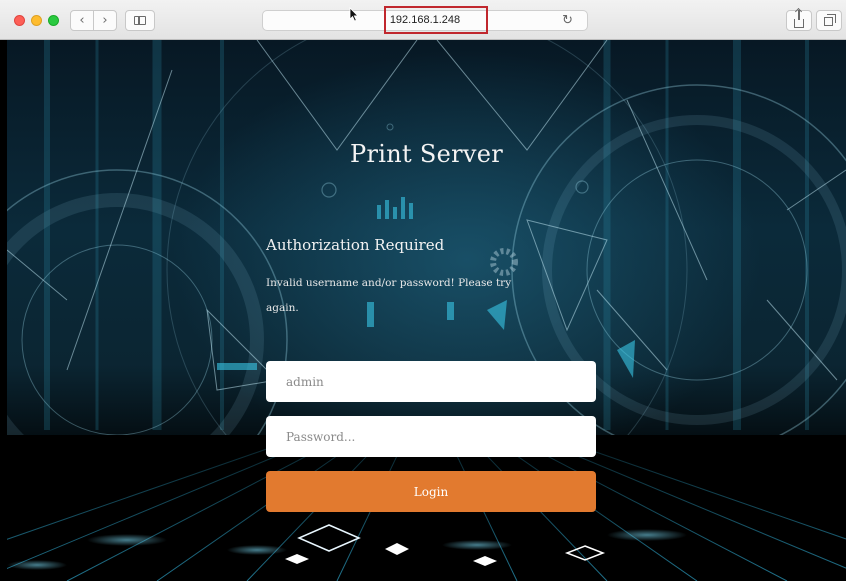 The width and height of the screenshot is (846, 581). Describe the element at coordinates (431, 491) in the screenshot. I see `login-button: Login` at that location.